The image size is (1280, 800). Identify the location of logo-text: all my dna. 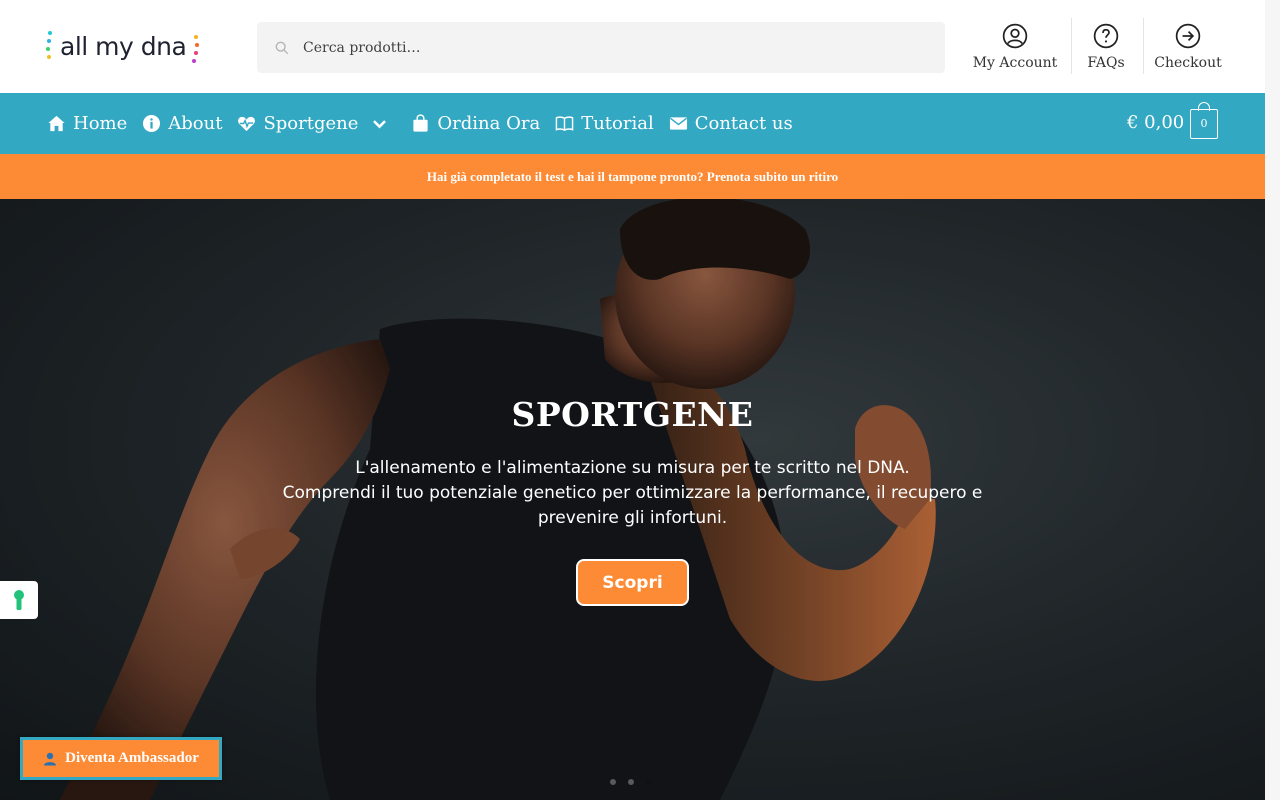
(123, 46).